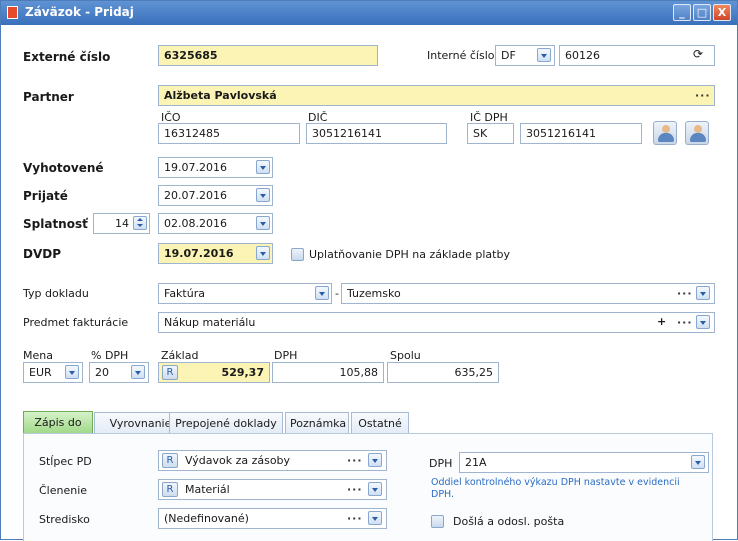 This screenshot has height=541, width=738. Describe the element at coordinates (685, 293) in the screenshot. I see `doc-subtype-more-icon: ···` at that location.